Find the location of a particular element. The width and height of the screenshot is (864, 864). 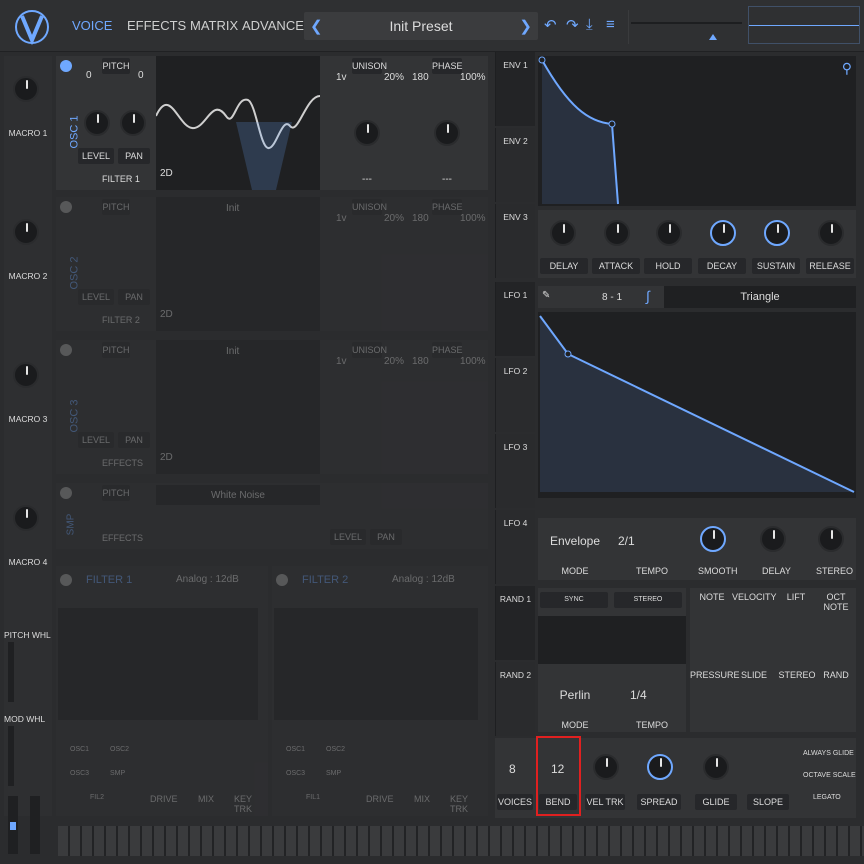

osc-1-unison-voices: 1v is located at coordinates (341, 77).